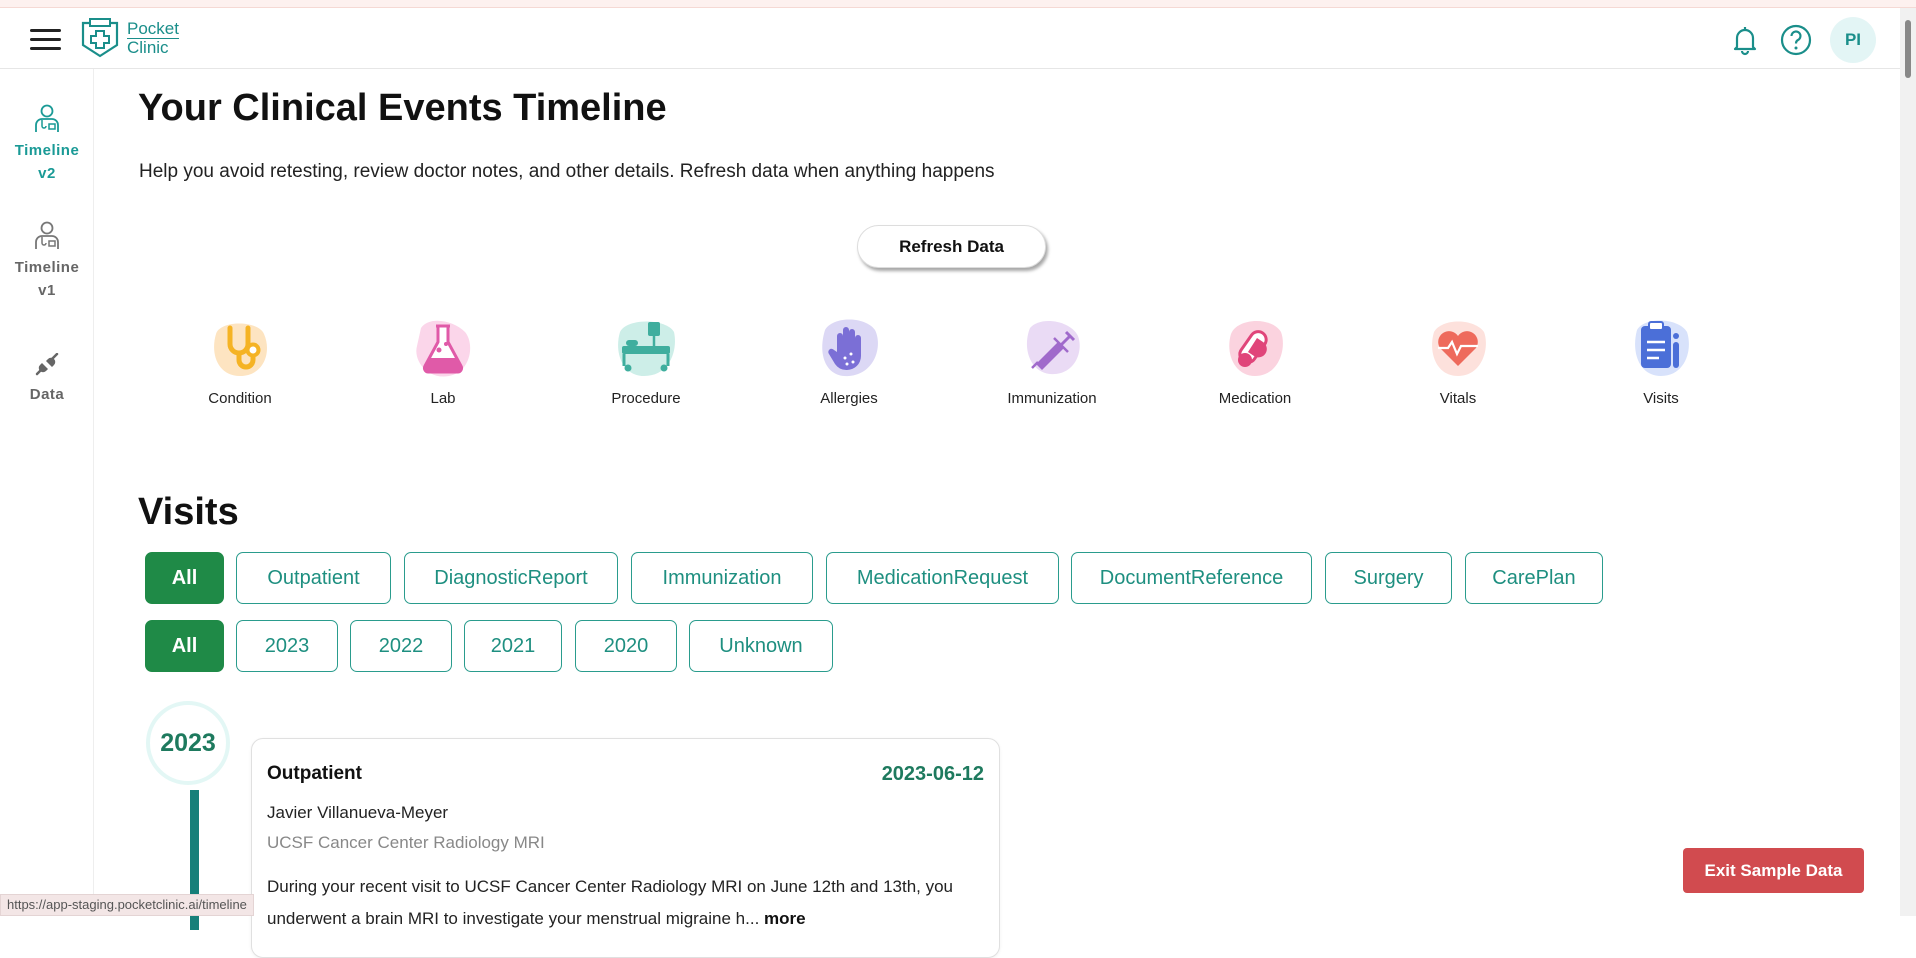 The height and width of the screenshot is (958, 1916). I want to click on type-filter-surgery: Surgery, so click(1388, 578).